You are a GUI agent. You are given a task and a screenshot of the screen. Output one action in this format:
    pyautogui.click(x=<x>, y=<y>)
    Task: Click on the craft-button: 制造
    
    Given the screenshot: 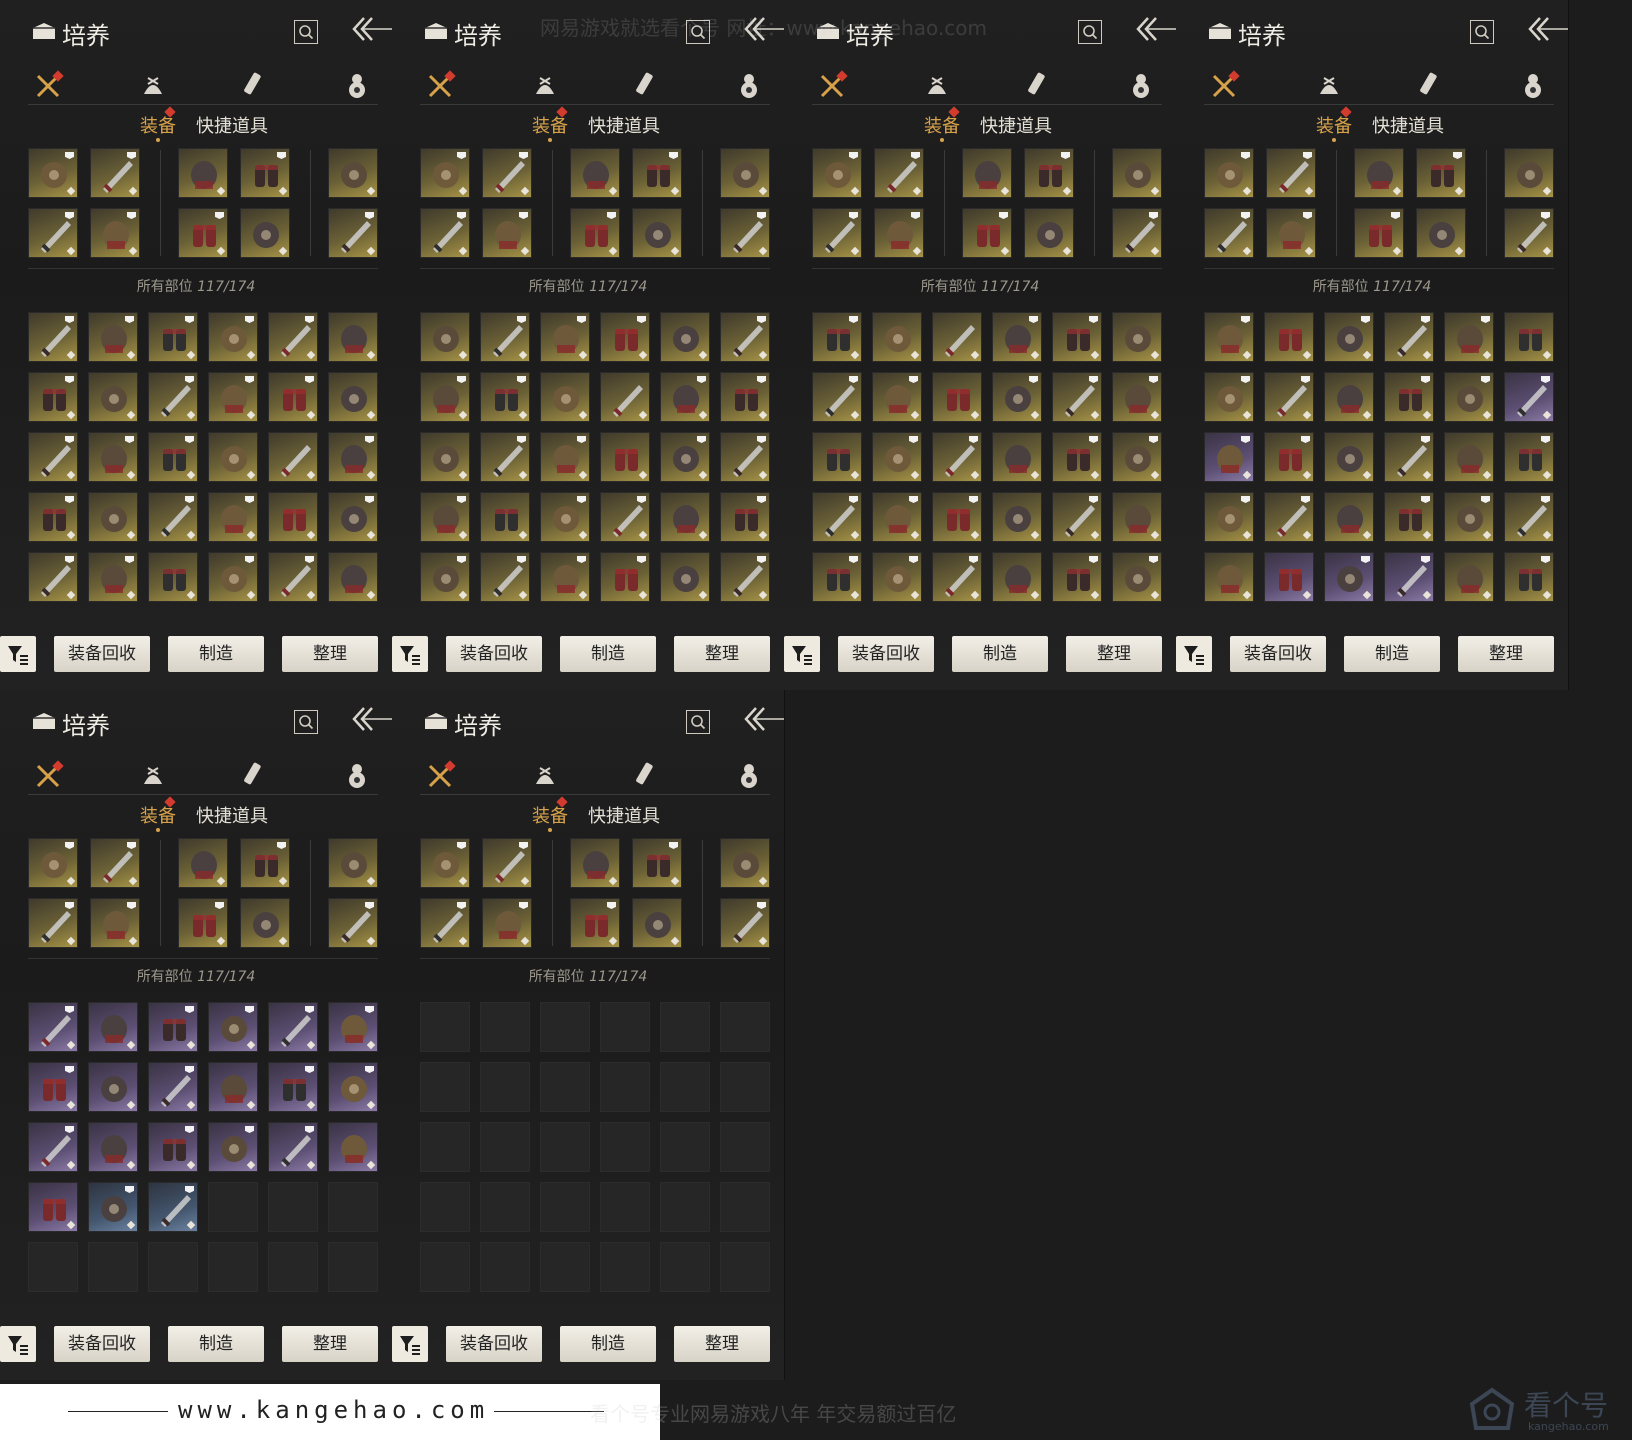 What is the action you would take?
    pyautogui.click(x=1000, y=654)
    